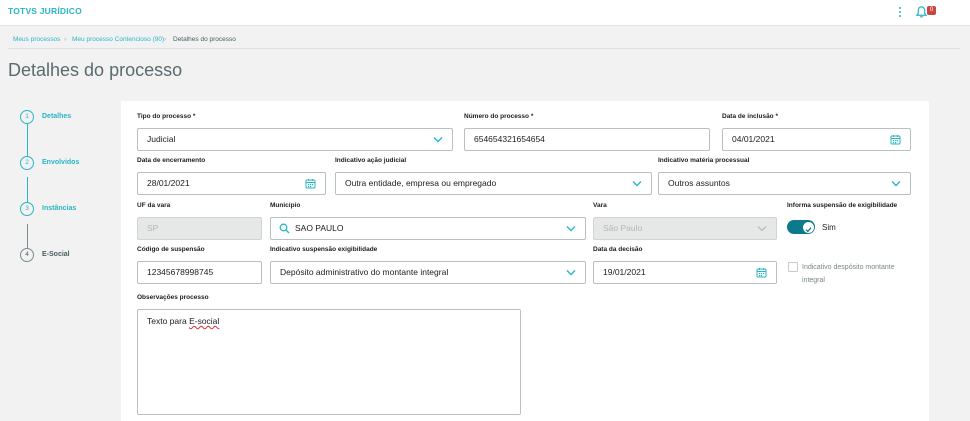 This screenshot has width=970, height=421. What do you see at coordinates (36, 39) in the screenshot?
I see `breadcrumb-my-processes: Meus processos` at bounding box center [36, 39].